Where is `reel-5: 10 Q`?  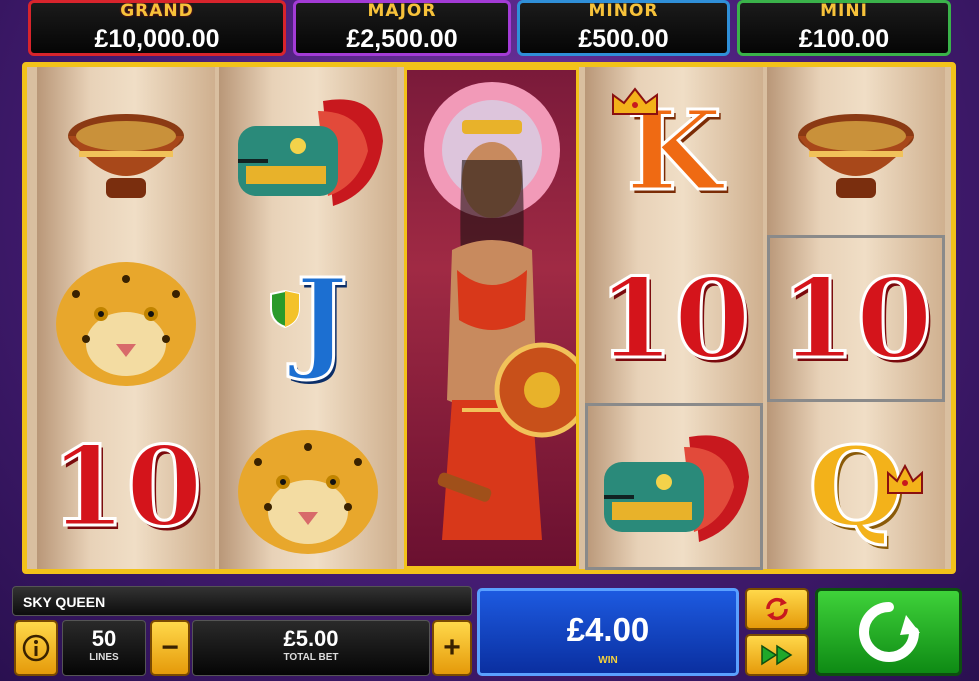 reel-5: 10 Q is located at coordinates (856, 318).